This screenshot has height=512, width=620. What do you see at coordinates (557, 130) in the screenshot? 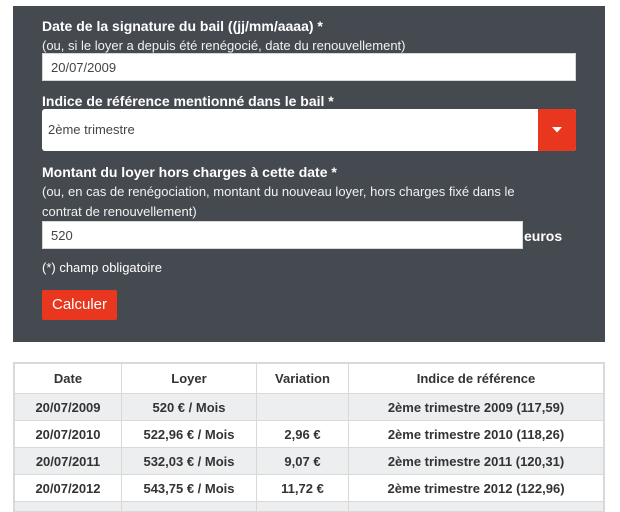
I see `caret-down-icon` at bounding box center [557, 130].